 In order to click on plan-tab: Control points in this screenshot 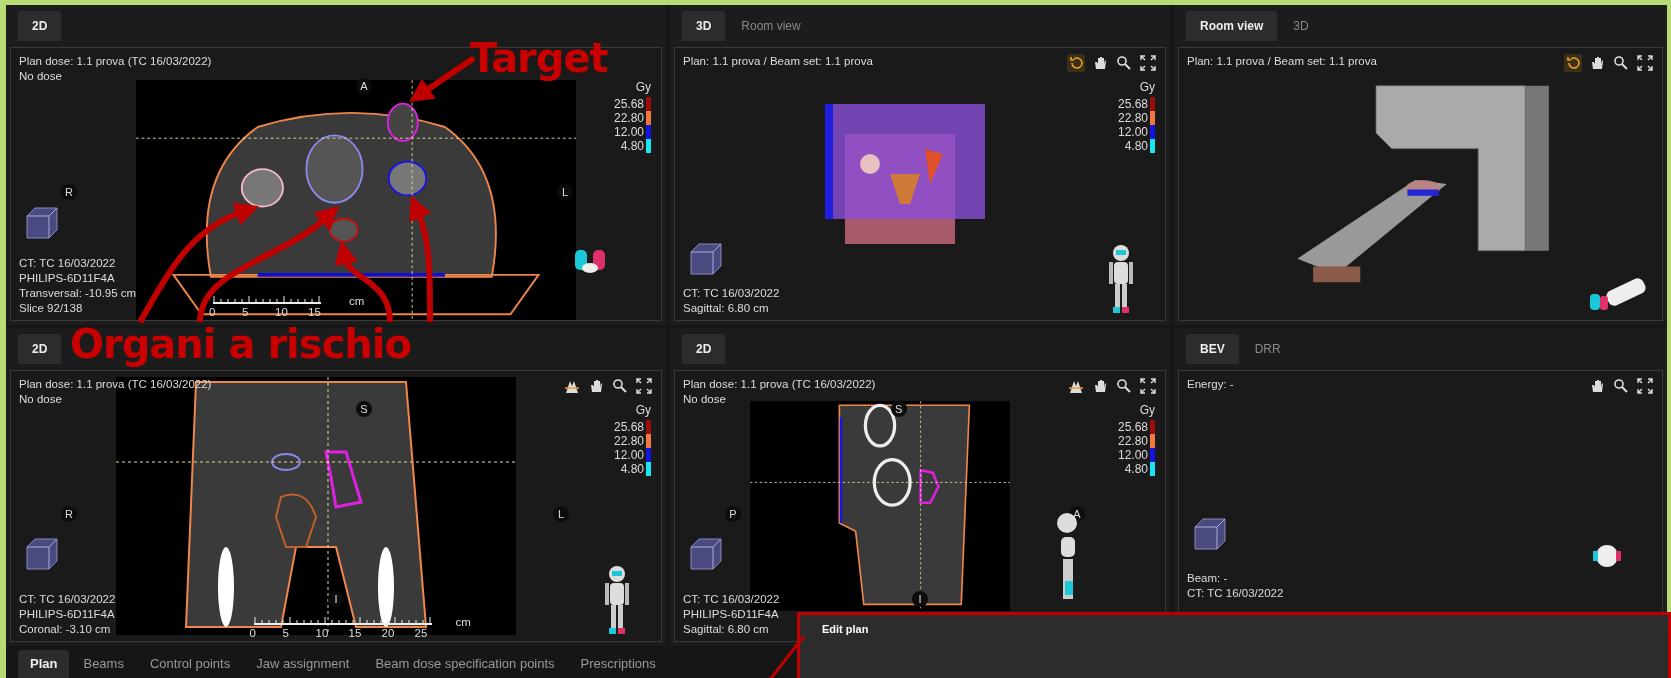, I will do `click(190, 664)`.